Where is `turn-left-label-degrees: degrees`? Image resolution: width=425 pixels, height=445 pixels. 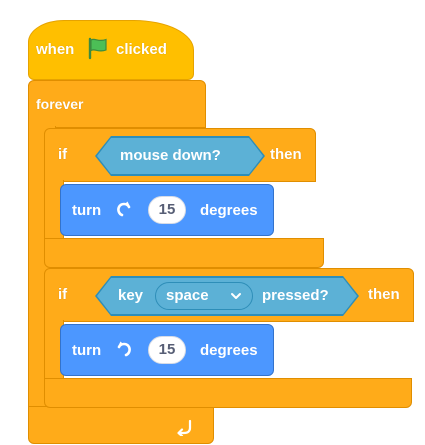 turn-left-label-degrees: degrees is located at coordinates (229, 350).